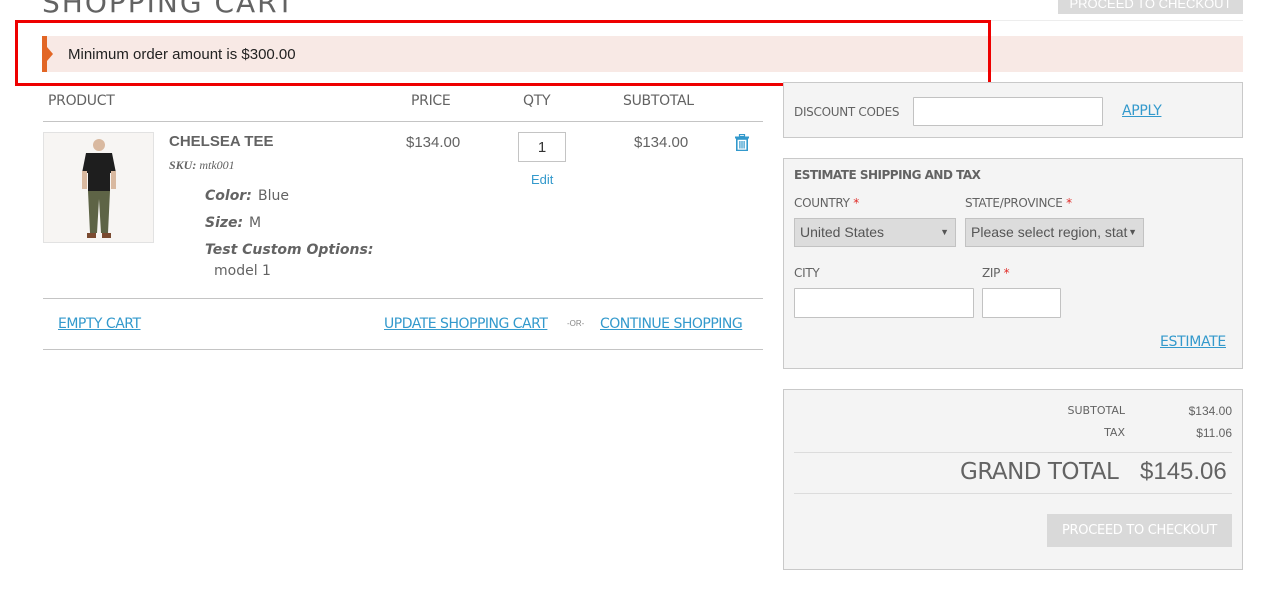  Describe the element at coordinates (1150, 7) in the screenshot. I see `top-proceed-to-checkout-button: PROCEED TO CHECKOUT` at that location.